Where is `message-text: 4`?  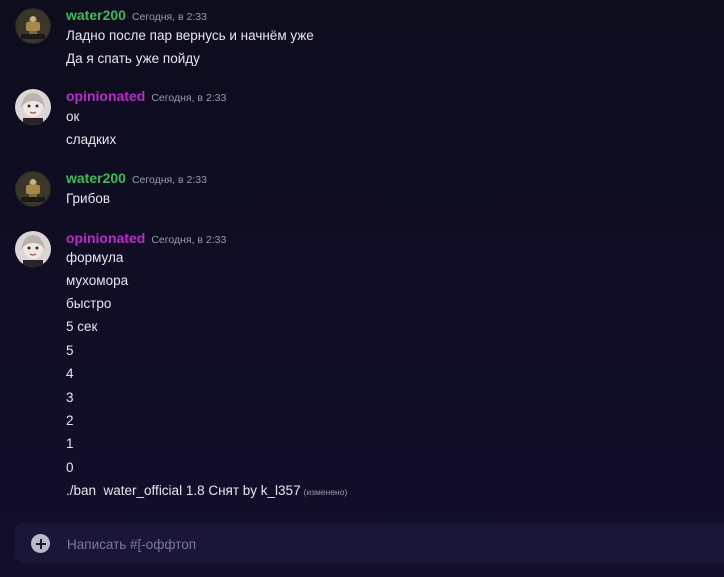 message-text: 4 is located at coordinates (70, 373).